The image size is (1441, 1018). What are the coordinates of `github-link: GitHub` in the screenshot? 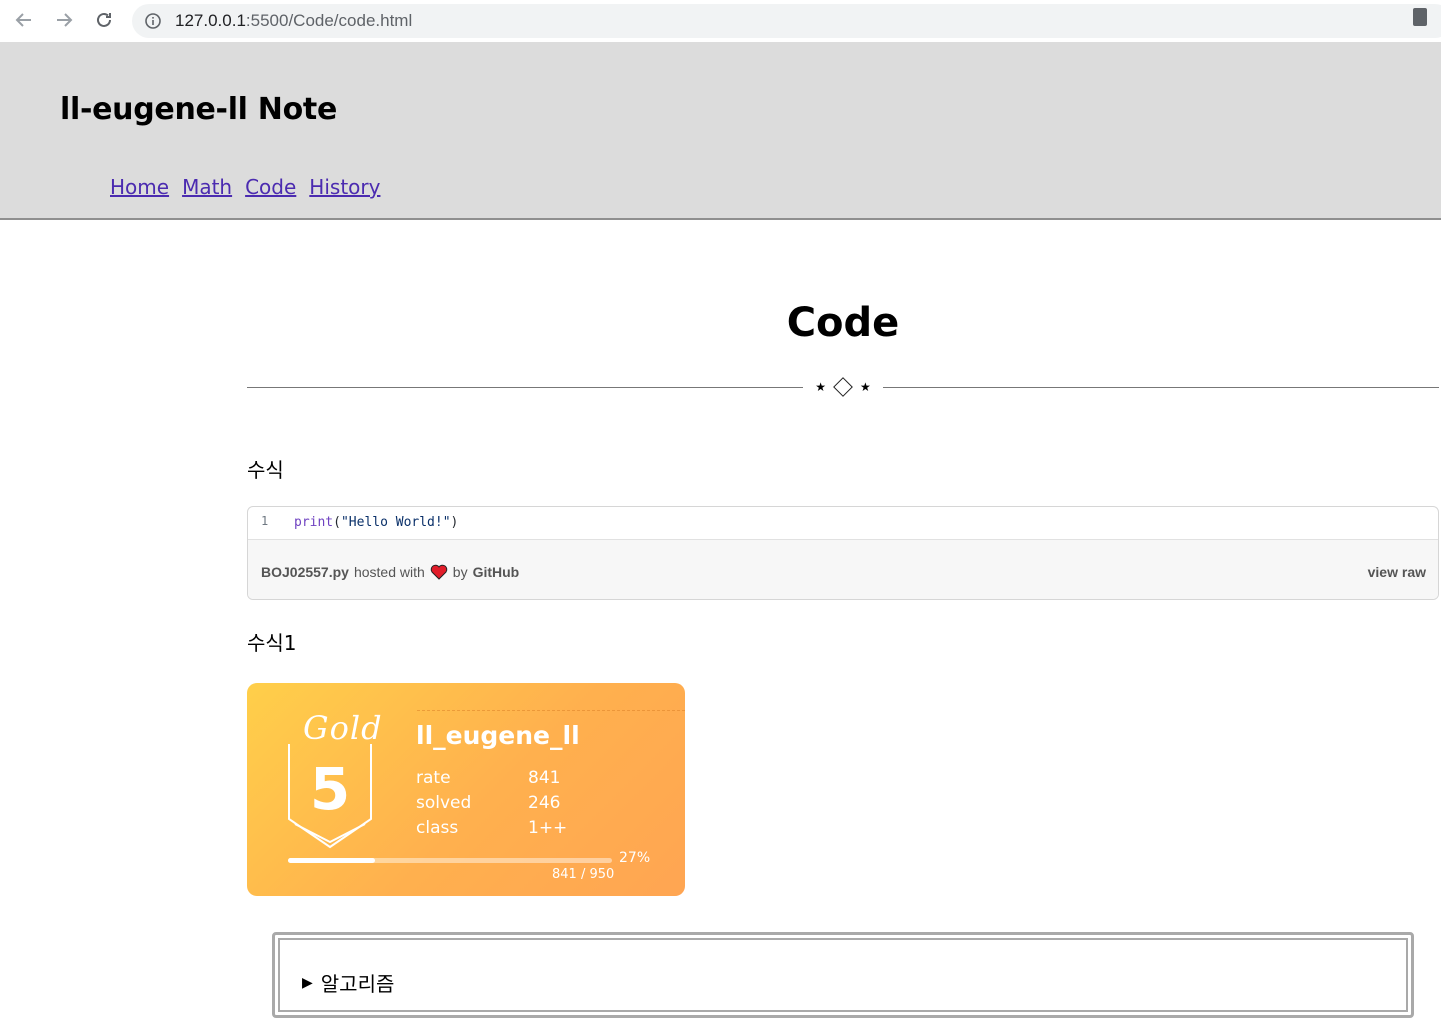 It's located at (496, 572).